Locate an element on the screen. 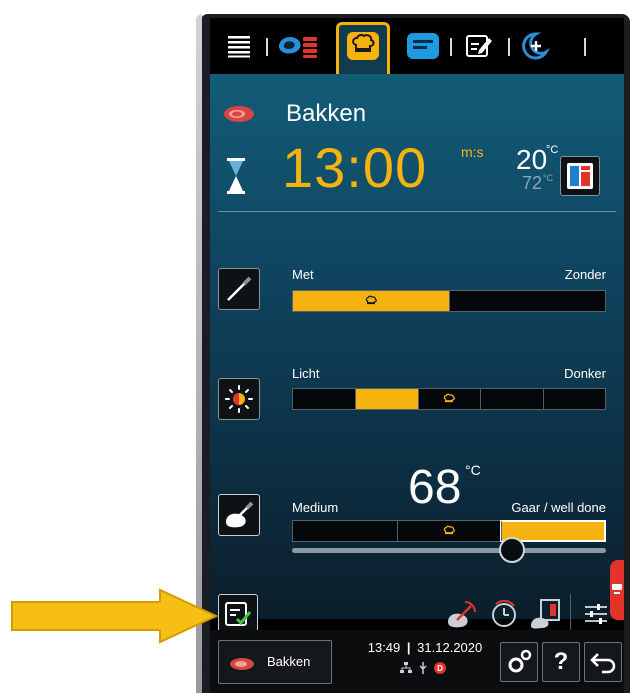  crust-left-label: Met is located at coordinates (303, 274).